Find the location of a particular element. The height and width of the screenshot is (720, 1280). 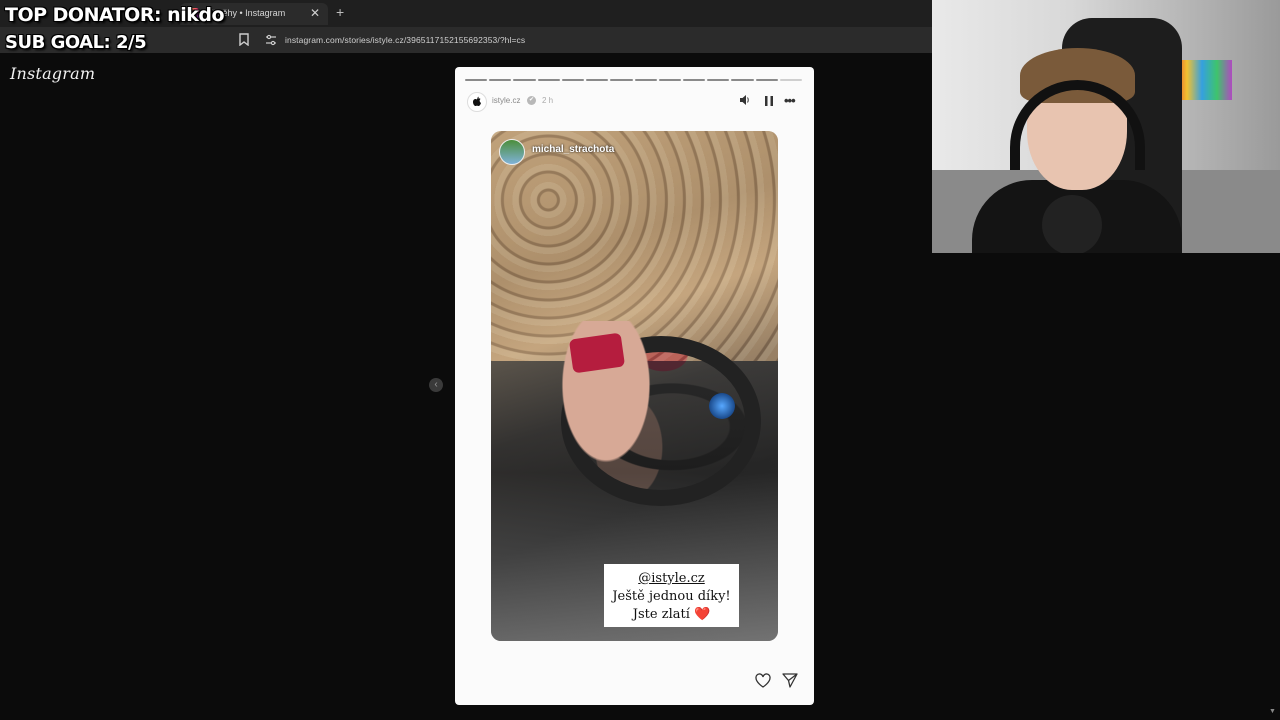

story-timestamp: 2 h is located at coordinates (548, 100).